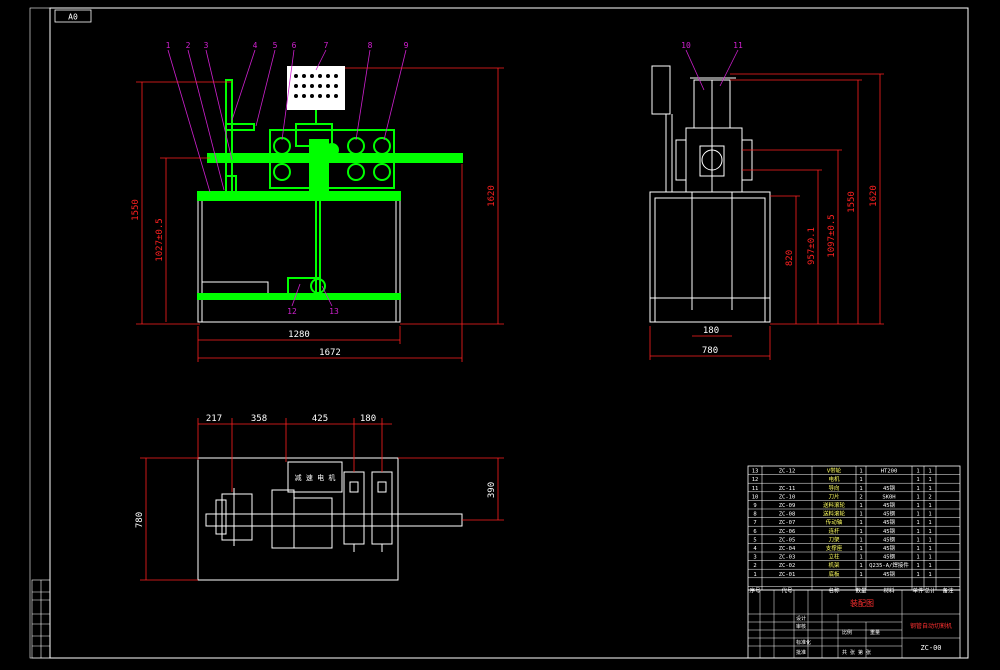 The width and height of the screenshot is (1000, 670). Describe the element at coordinates (214, 419) in the screenshot. I see `dim-217: 217` at that location.